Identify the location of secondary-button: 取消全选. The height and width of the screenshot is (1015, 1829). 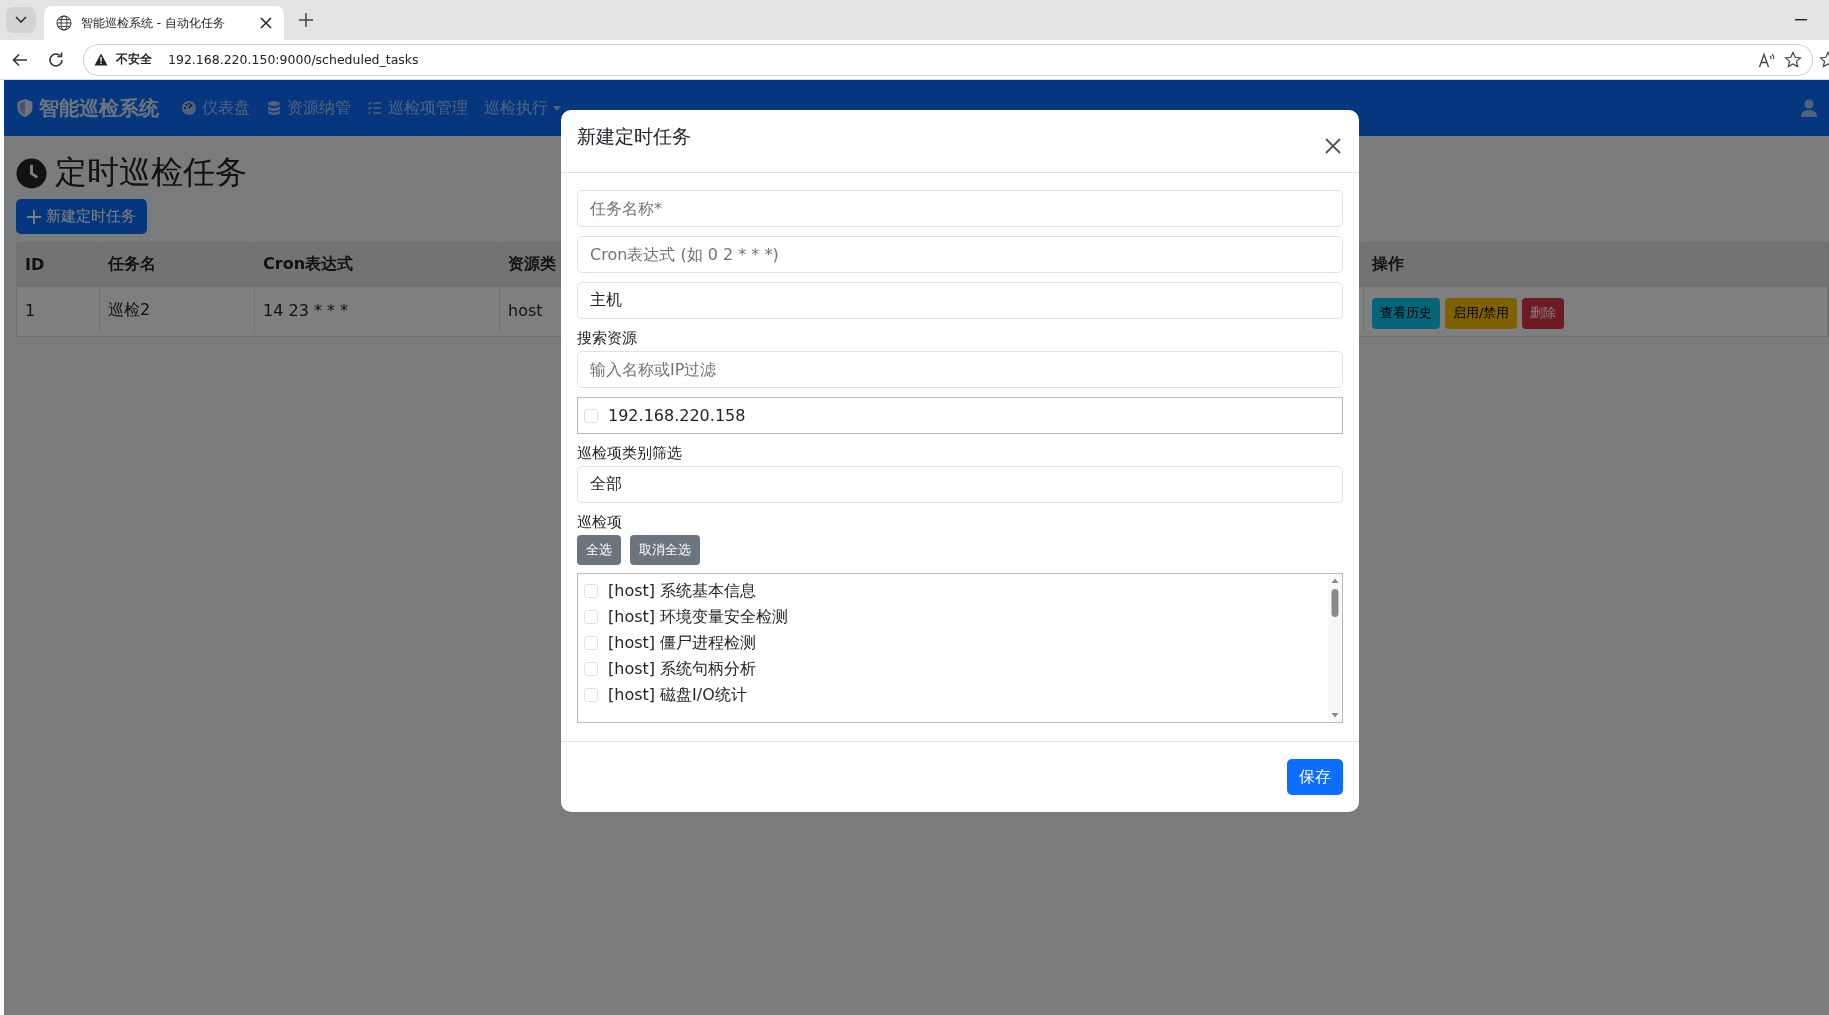
(665, 550).